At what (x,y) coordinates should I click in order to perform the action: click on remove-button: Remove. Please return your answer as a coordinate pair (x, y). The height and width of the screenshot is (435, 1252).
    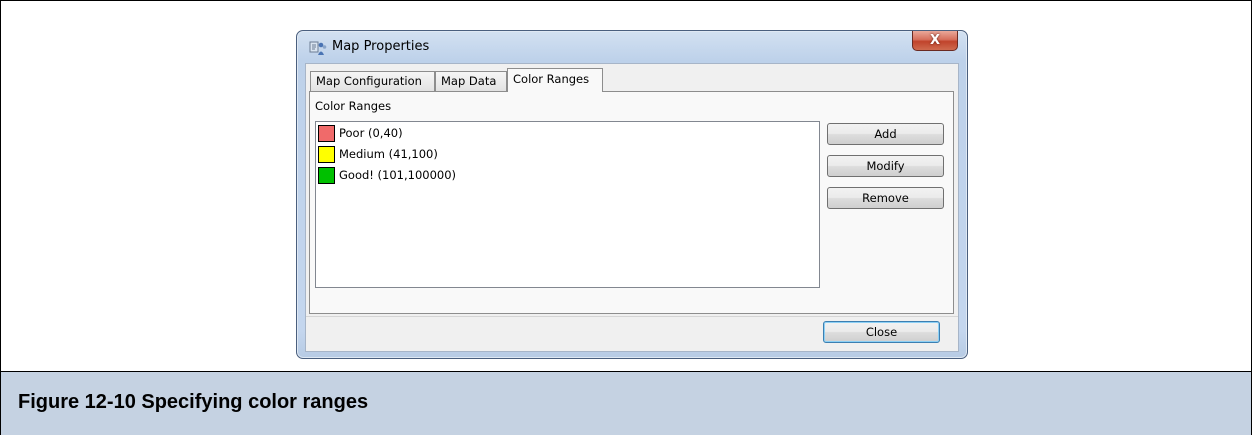
    Looking at the image, I should click on (885, 198).